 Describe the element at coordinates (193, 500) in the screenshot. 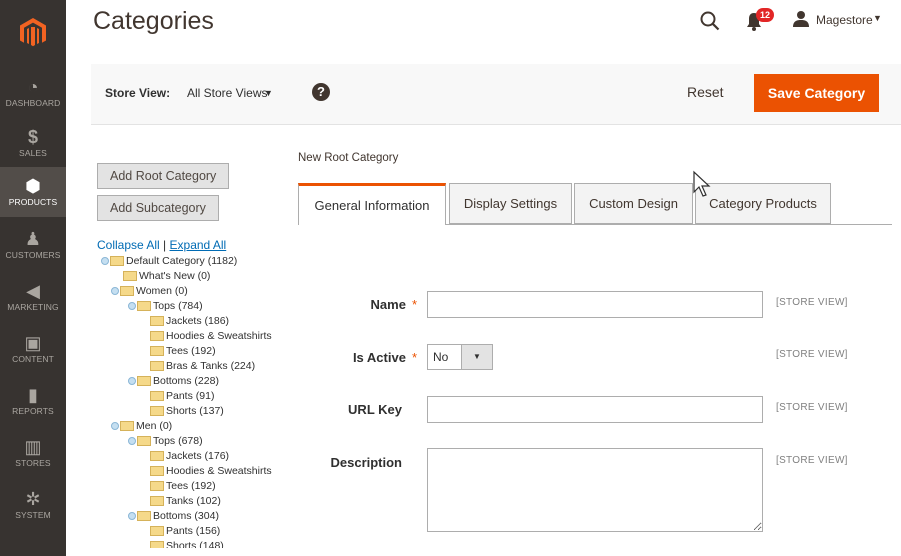

I see `tree-node-label: Tanks (102)` at that location.